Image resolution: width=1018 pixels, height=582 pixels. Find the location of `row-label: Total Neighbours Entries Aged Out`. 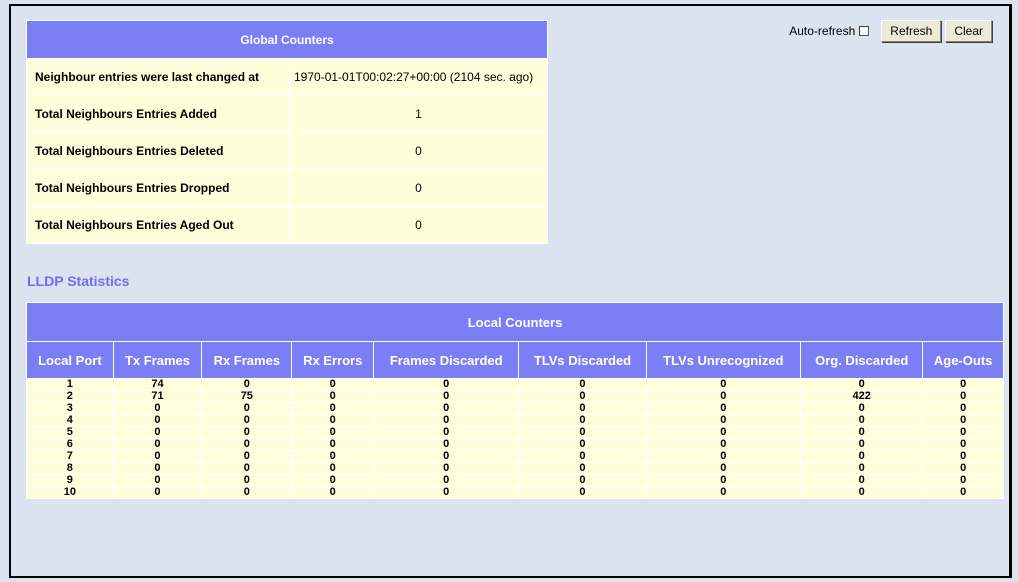

row-label: Total Neighbours Entries Aged Out is located at coordinates (158, 225).